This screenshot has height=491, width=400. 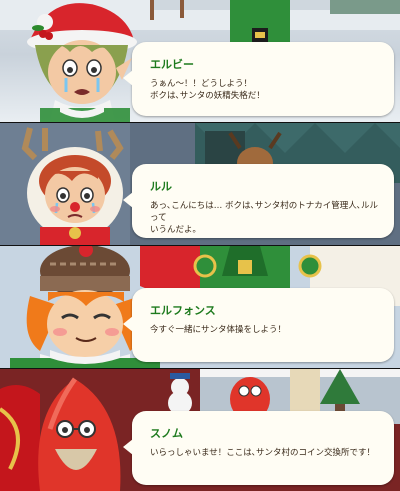 I want to click on dialogue-line: いらっしゃいませ！ここは､サンタ村のコイン交換所です！, so click(x=262, y=453).